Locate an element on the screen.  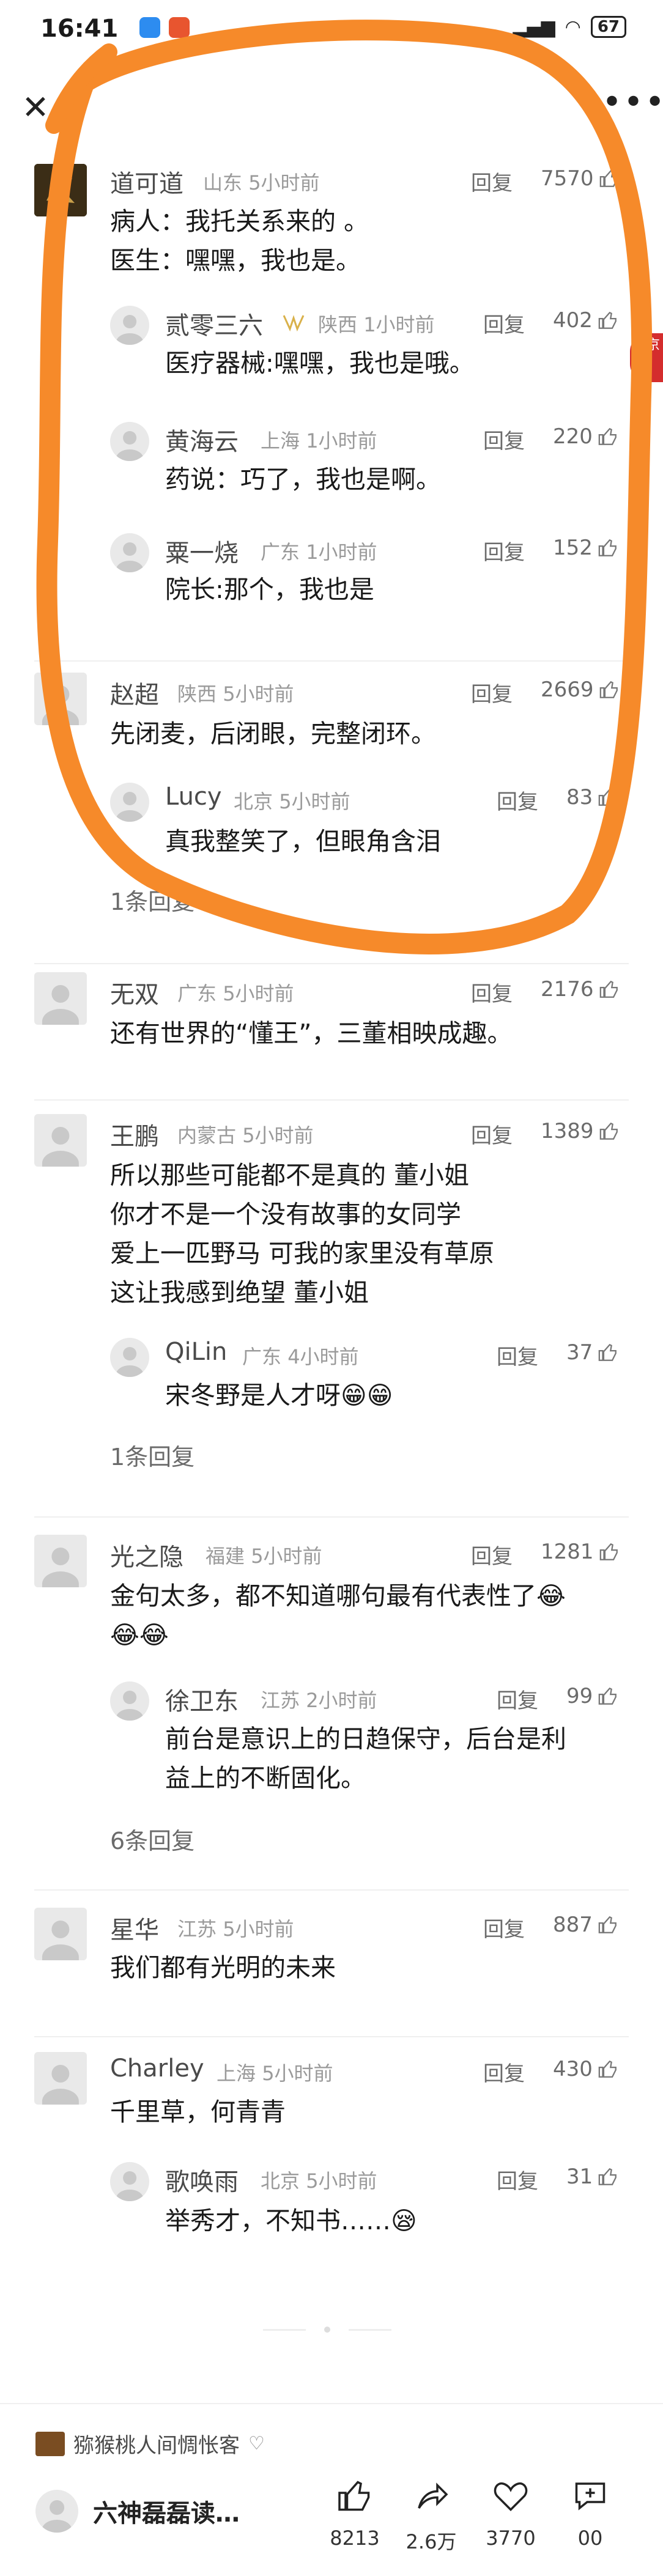
reply-meta: 北京 5小时前 is located at coordinates (319, 2180).